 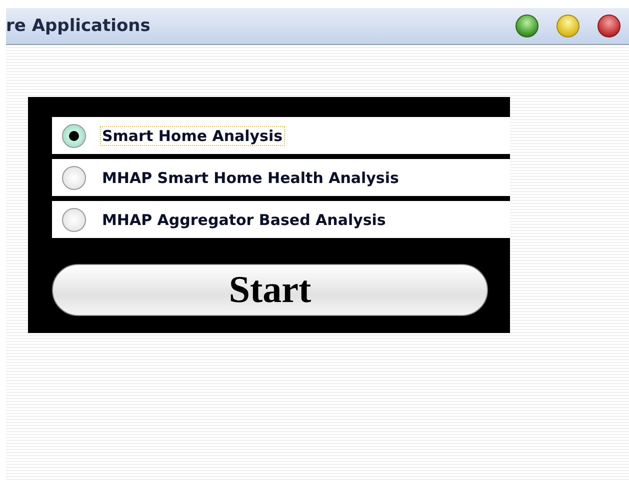 I want to click on close-icon, so click(x=609, y=26).